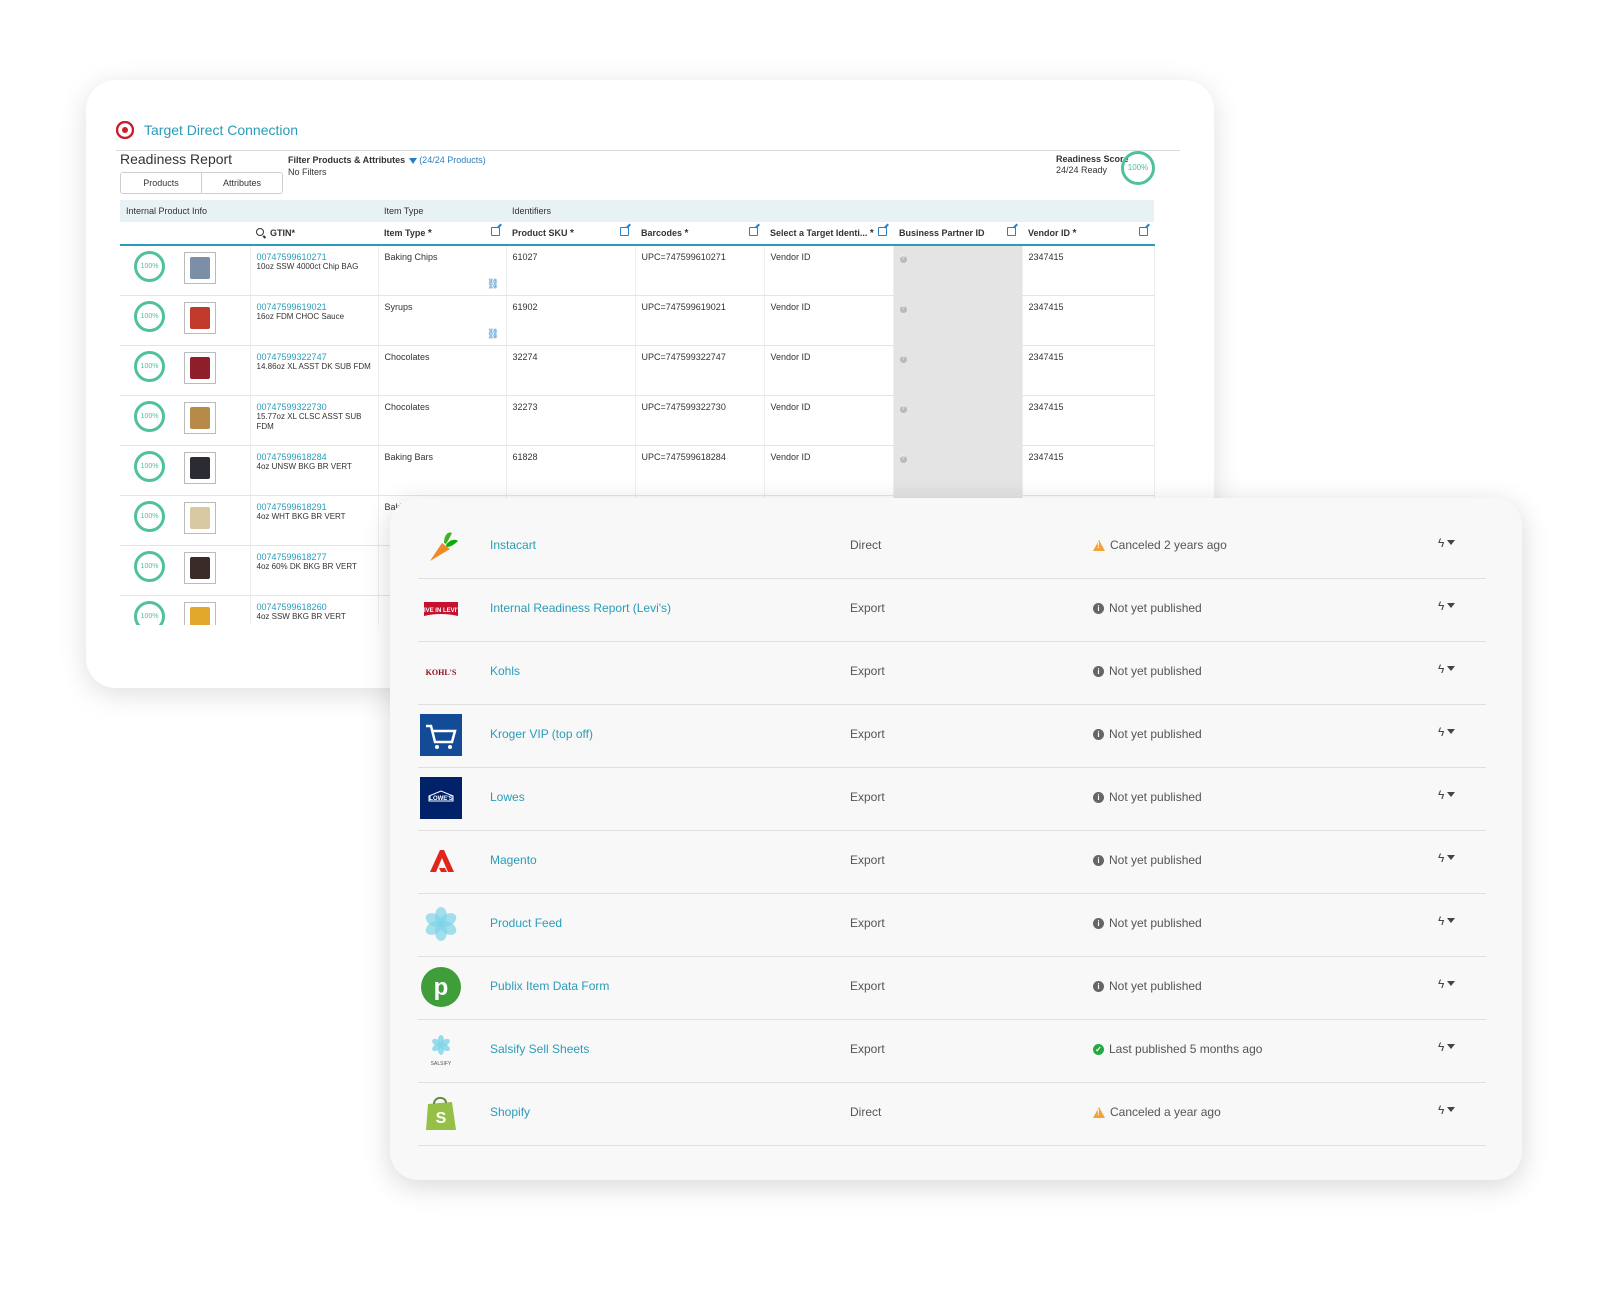 This screenshot has width=1600, height=1300. Describe the element at coordinates (442, 270) in the screenshot. I see `item-type-cell: Baking Chips ⛓` at that location.